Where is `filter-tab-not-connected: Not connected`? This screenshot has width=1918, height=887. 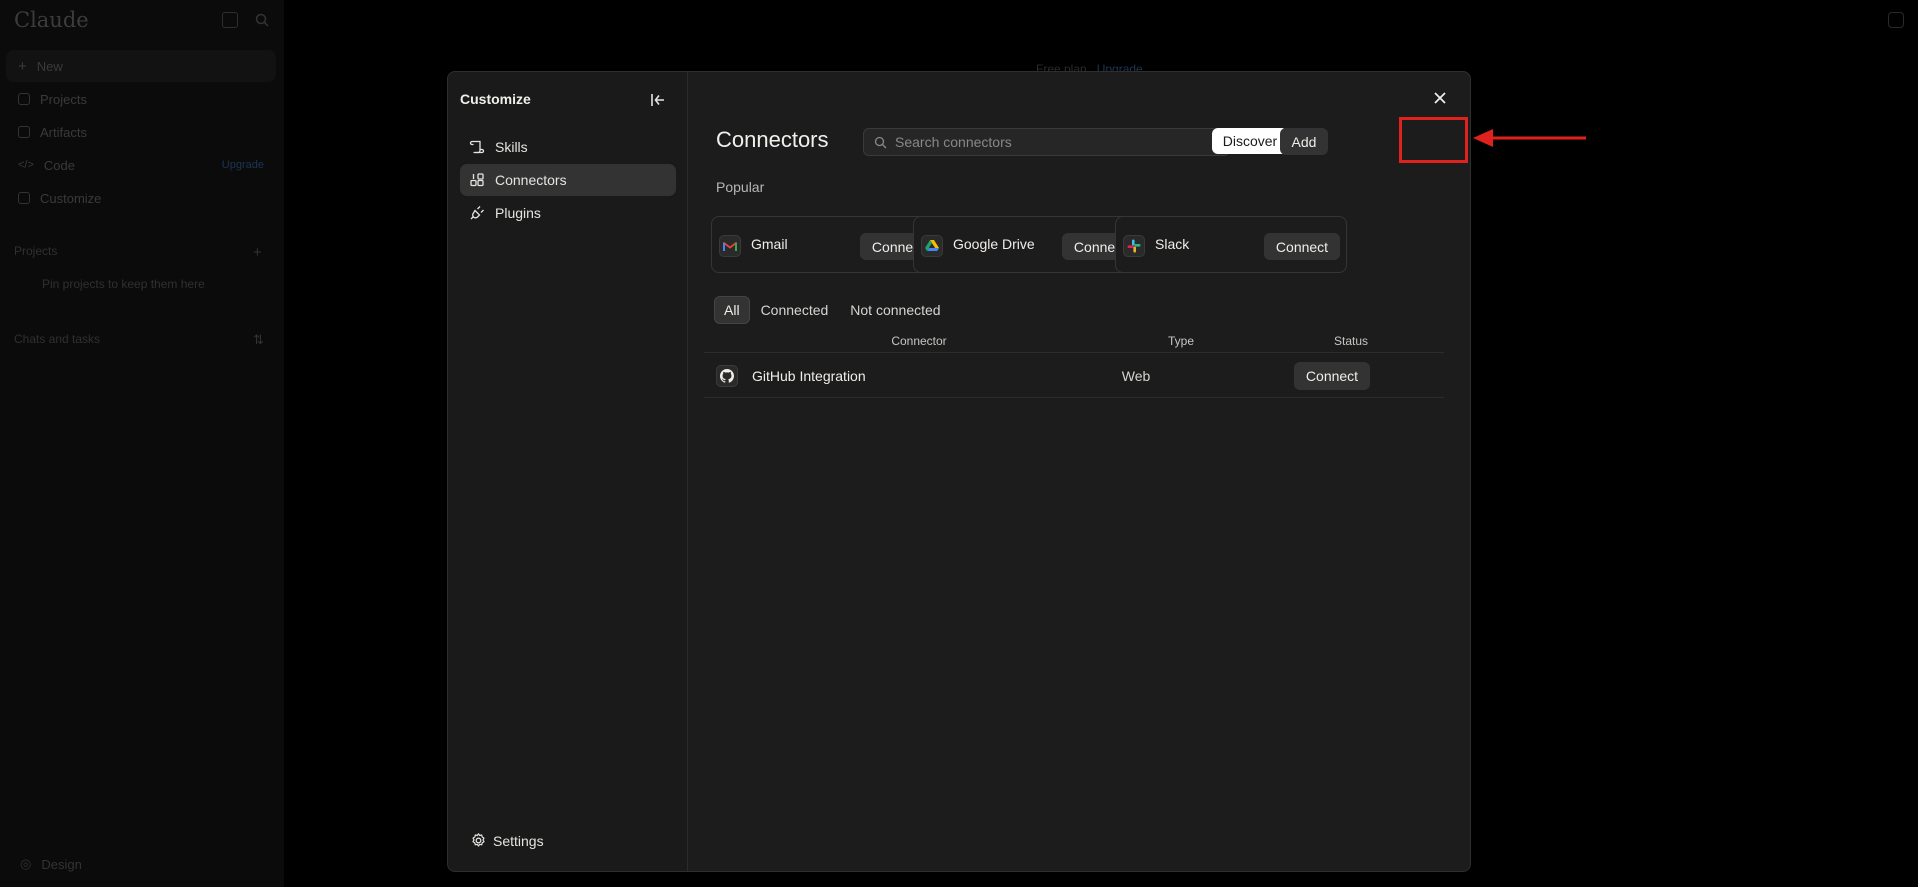 filter-tab-not-connected: Not connected is located at coordinates (895, 310).